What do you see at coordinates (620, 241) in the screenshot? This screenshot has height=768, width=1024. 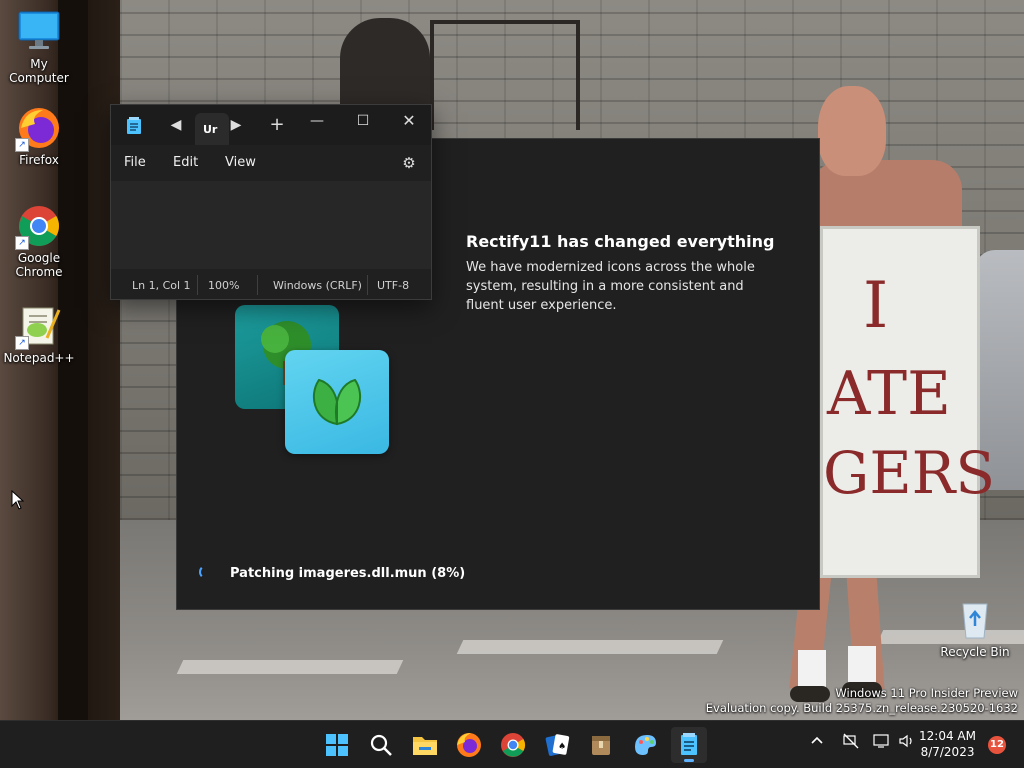 I see `installer-heading: Rectify11 has changed everything` at bounding box center [620, 241].